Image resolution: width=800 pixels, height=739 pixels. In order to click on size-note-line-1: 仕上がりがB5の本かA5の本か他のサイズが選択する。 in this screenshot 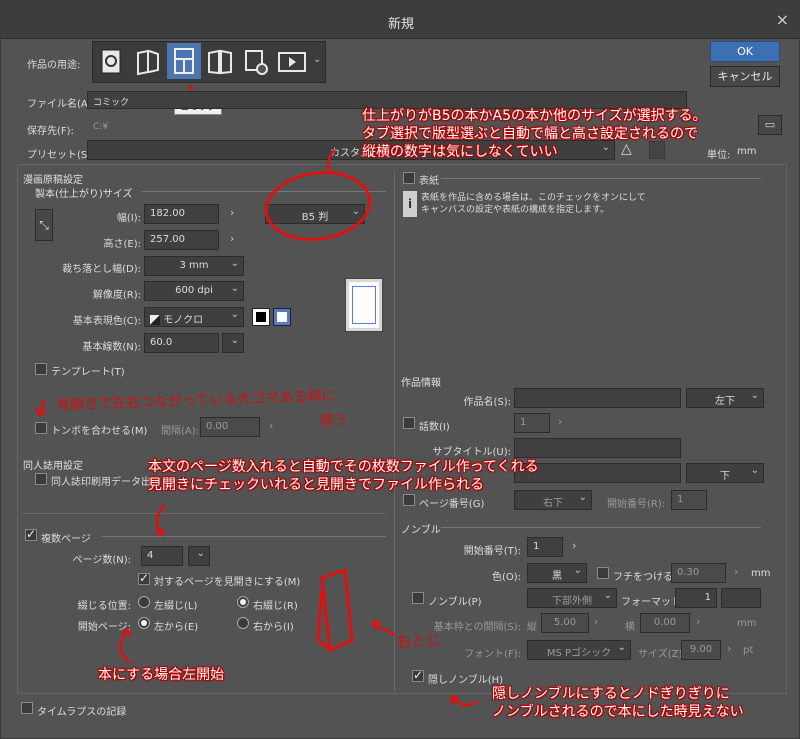, I will do `click(534, 116)`.